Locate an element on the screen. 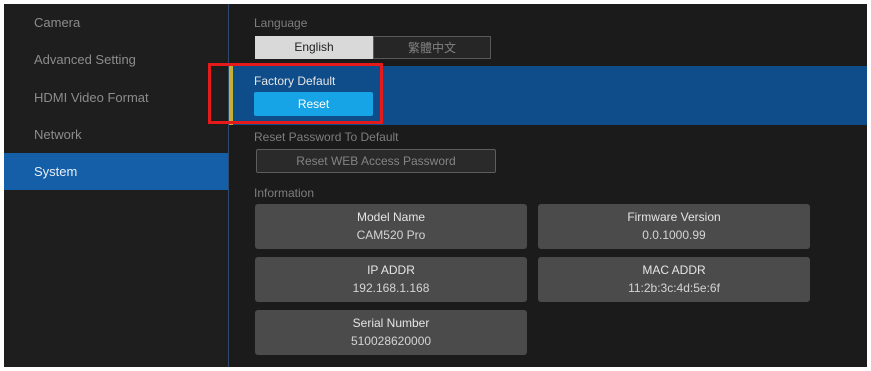 This screenshot has height=371, width=871. firmware-version-value: 0.0.1000.99 is located at coordinates (674, 235).